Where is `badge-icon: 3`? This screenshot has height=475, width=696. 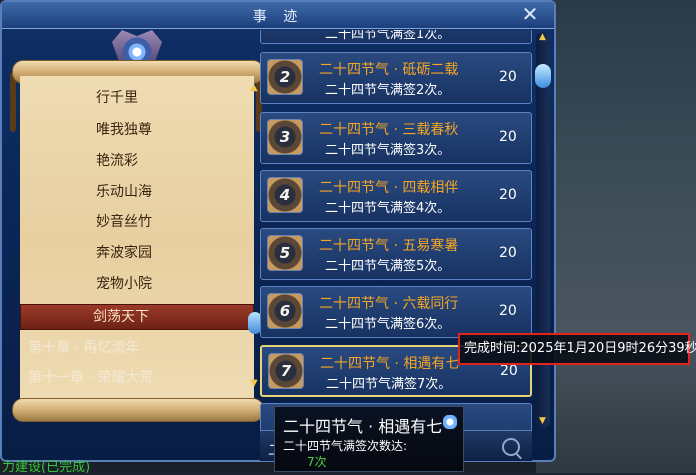 badge-icon: 3 is located at coordinates (285, 137).